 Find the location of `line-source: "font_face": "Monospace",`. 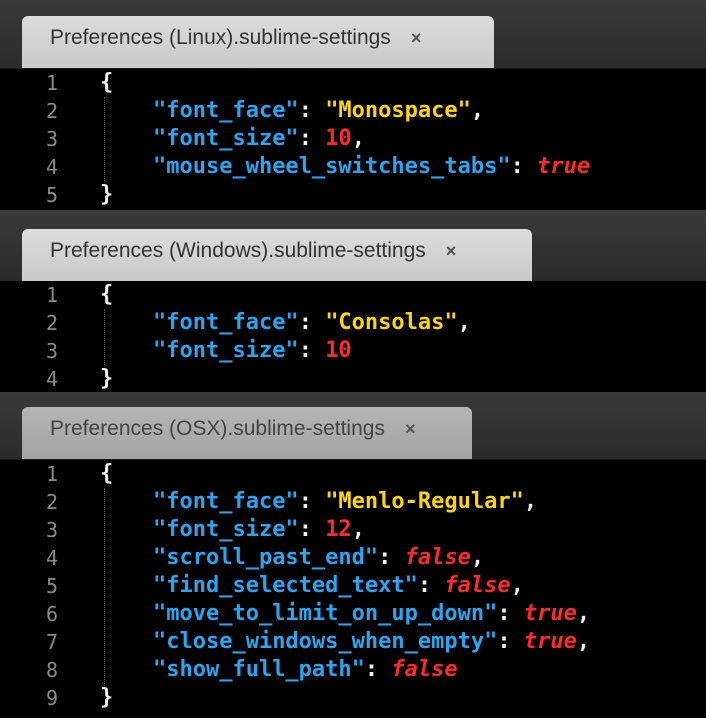

line-source: "font_face": "Monospace", is located at coordinates (292, 111).